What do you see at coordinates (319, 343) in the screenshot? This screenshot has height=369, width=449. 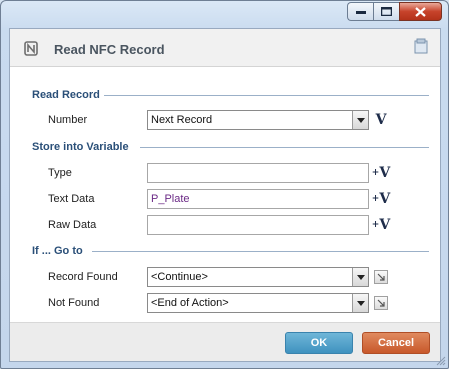 I see `ok-button: OK` at bounding box center [319, 343].